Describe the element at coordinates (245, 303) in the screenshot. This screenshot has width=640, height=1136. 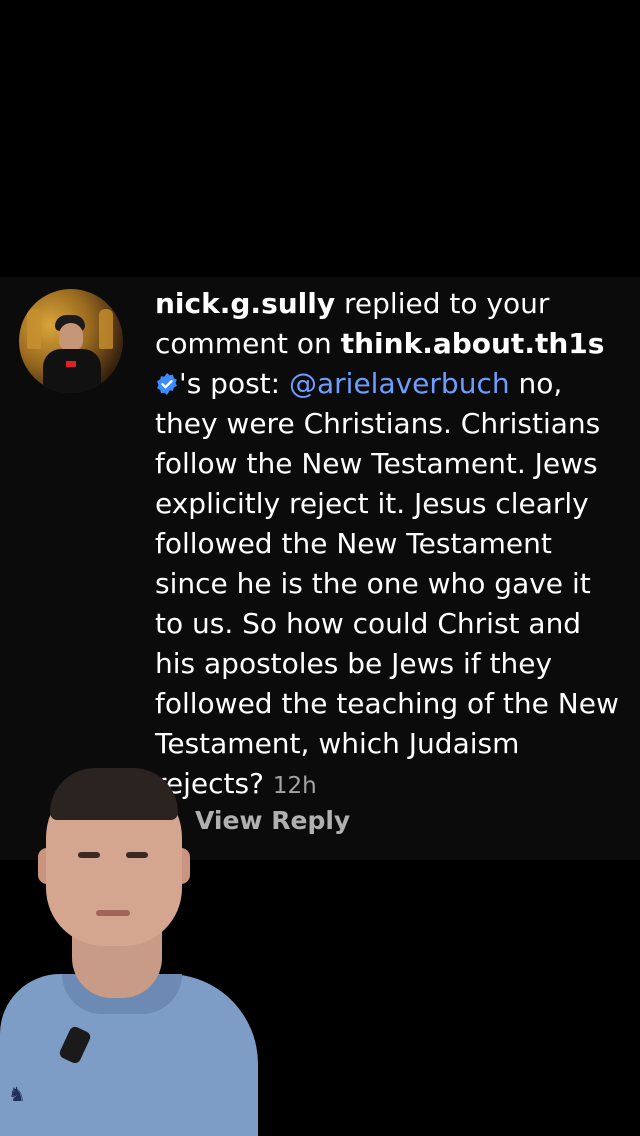
I see `username-link: nick.g.sully` at that location.